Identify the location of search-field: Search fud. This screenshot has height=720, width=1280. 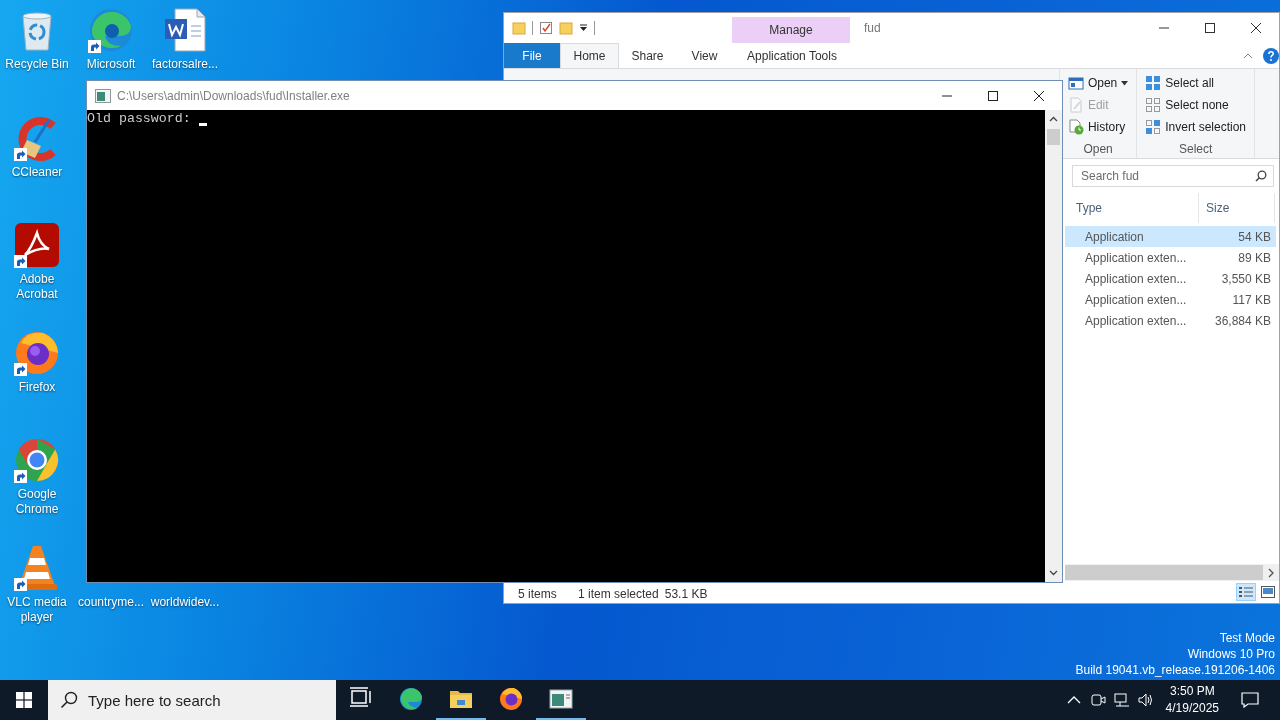
(1173, 176).